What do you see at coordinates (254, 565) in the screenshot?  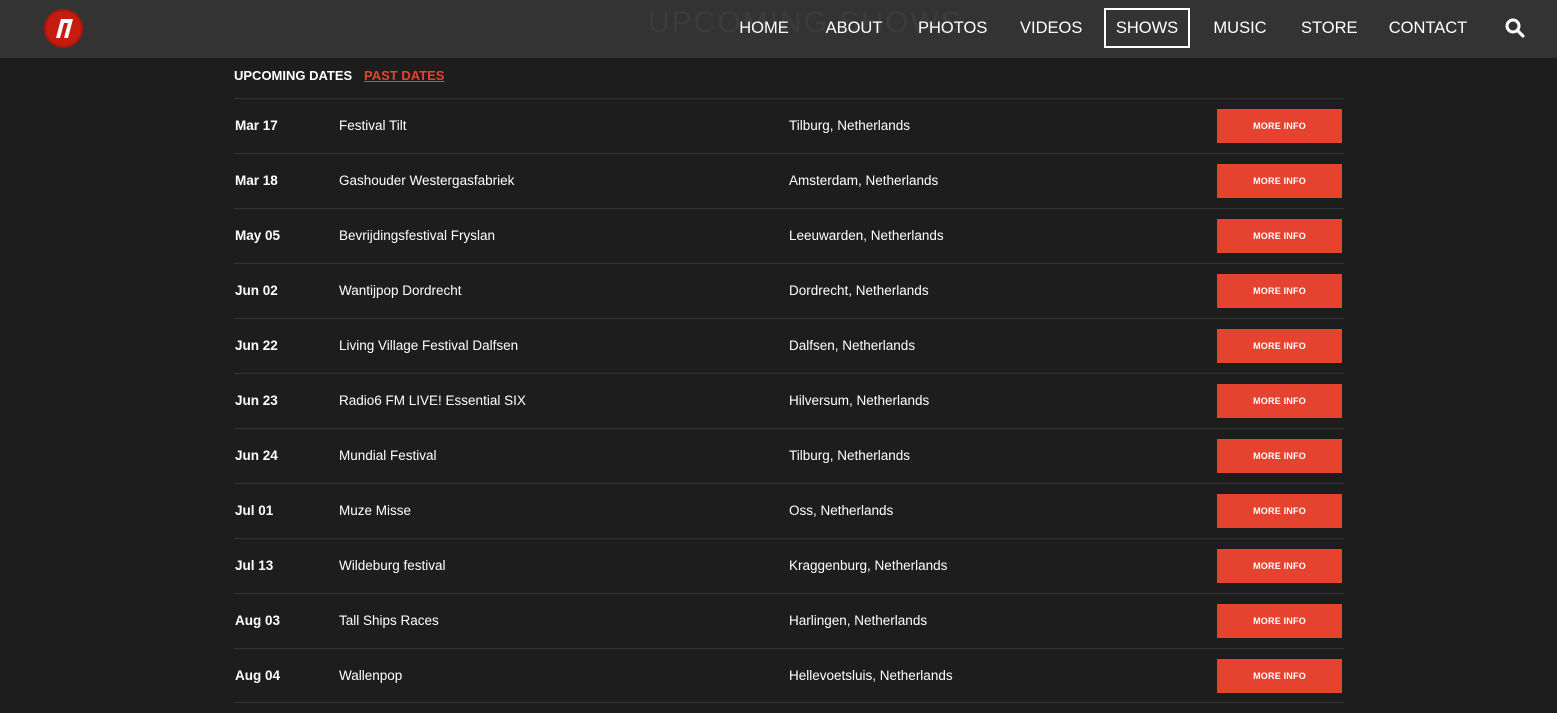 I see `show-date: Jul 13` at bounding box center [254, 565].